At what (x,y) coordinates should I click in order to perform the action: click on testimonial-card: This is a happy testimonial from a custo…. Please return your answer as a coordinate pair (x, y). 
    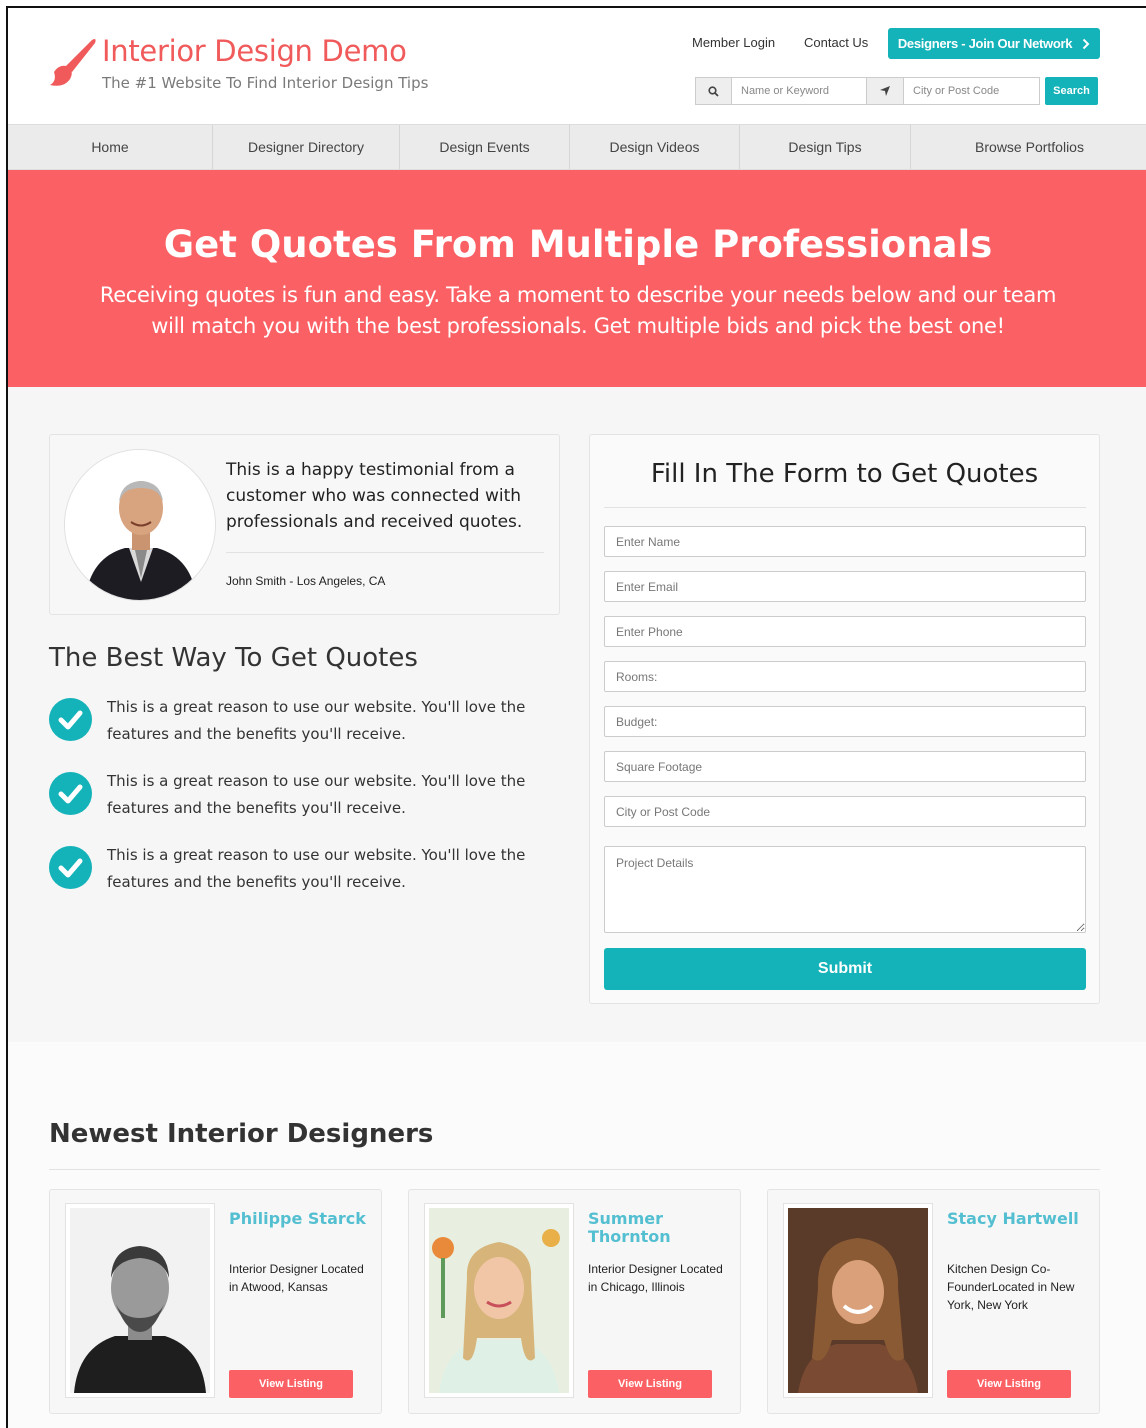
    Looking at the image, I should click on (304, 524).